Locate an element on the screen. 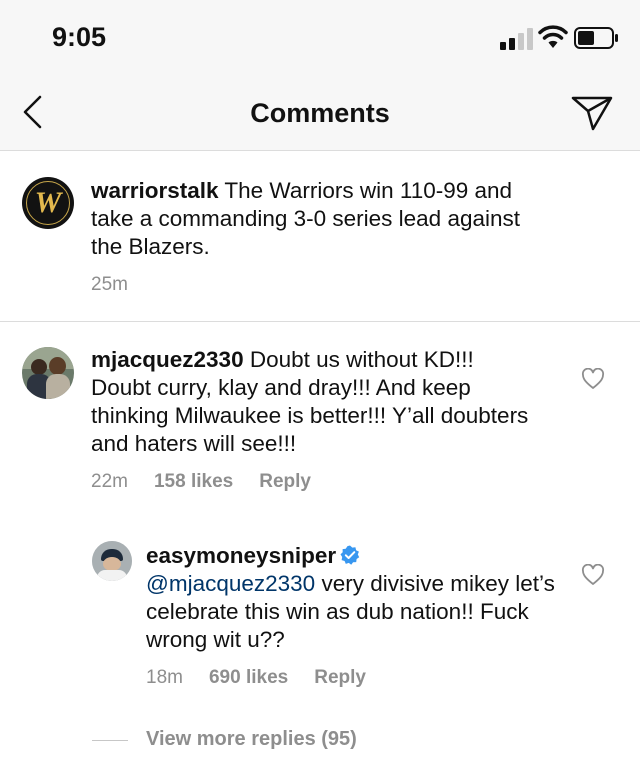 This screenshot has height=777, width=640. status-bar: 9:05 is located at coordinates (320, 39).